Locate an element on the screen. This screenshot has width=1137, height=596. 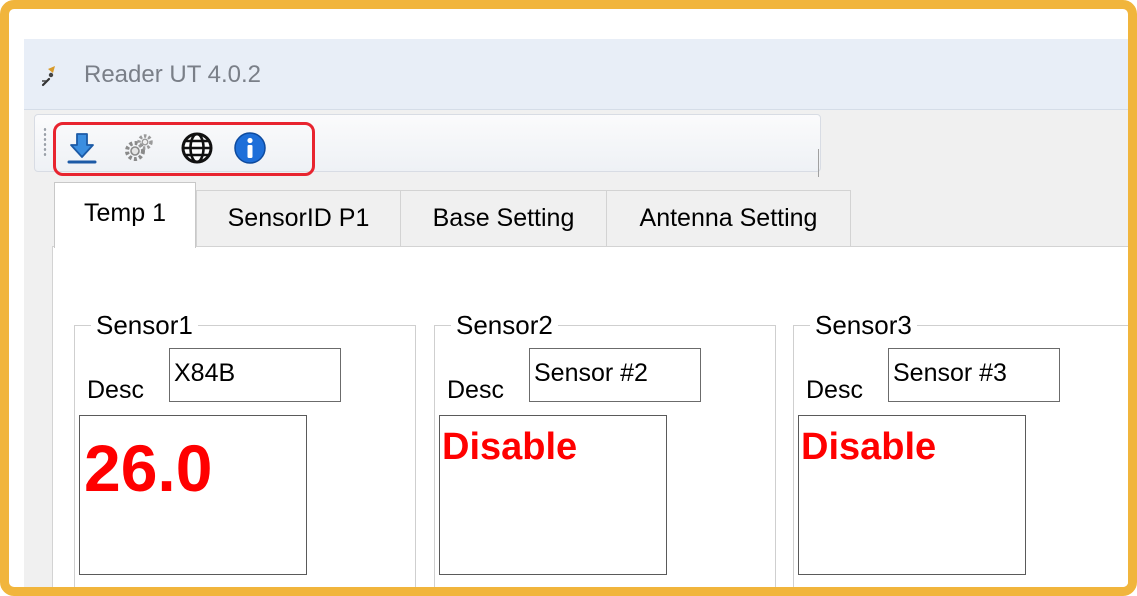
network-button is located at coordinates (197, 148).